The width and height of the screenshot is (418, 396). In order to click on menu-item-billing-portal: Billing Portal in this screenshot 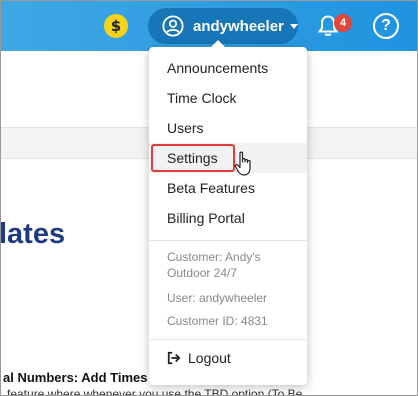, I will do `click(228, 218)`.